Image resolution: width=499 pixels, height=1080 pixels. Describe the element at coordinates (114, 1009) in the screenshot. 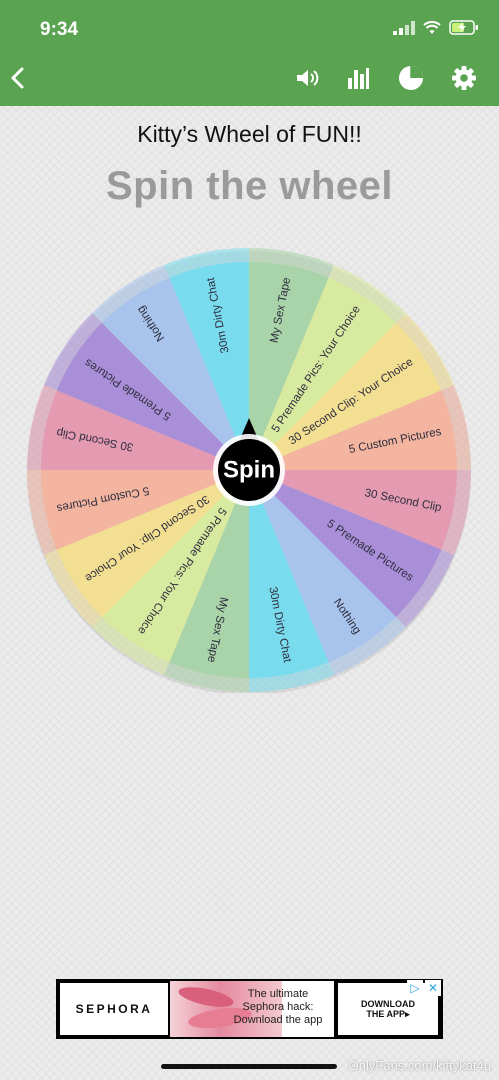

I see `ad-brand: SEPHORA` at that location.